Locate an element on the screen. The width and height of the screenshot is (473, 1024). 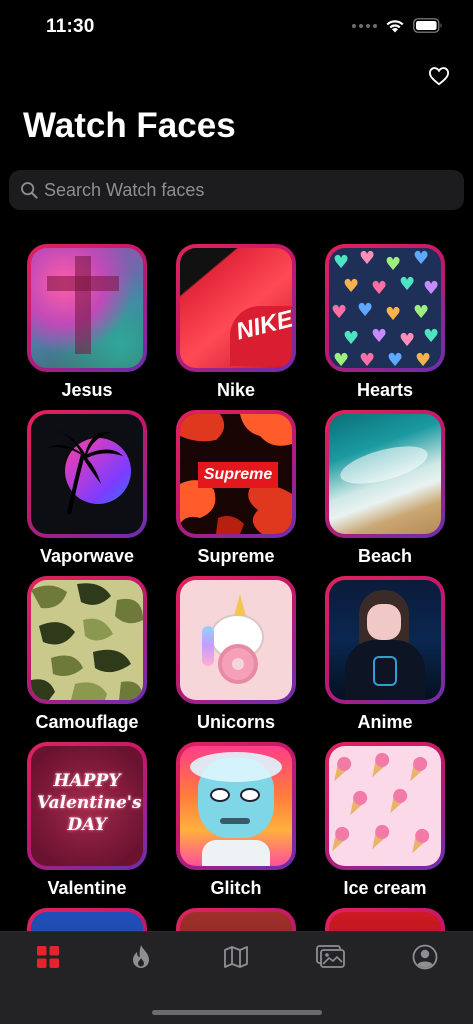
tile-label: Anime is located at coordinates (385, 722).